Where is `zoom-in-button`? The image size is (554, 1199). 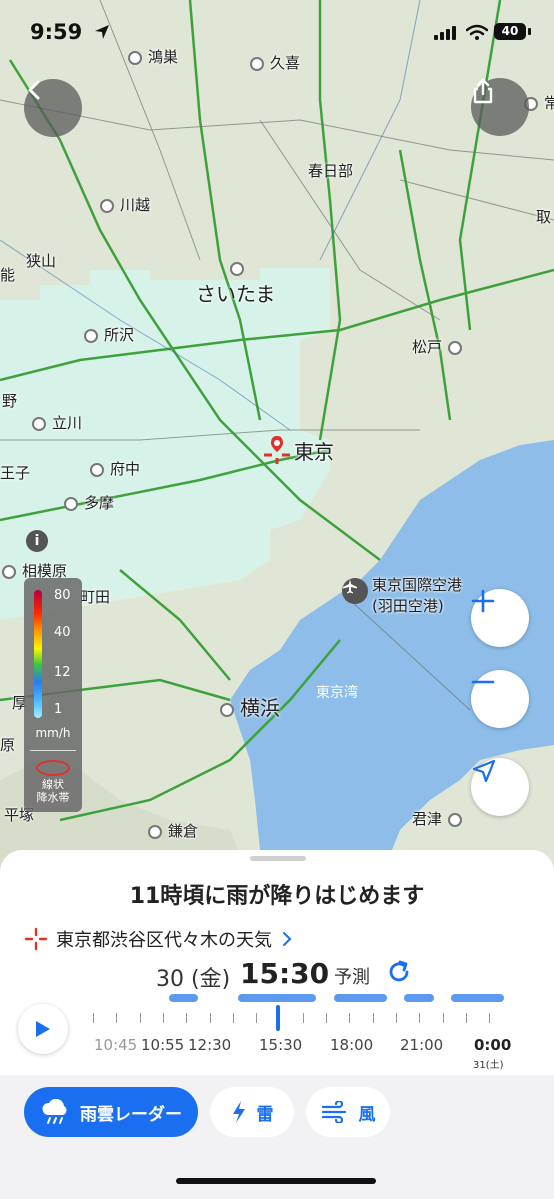 zoom-in-button is located at coordinates (500, 618).